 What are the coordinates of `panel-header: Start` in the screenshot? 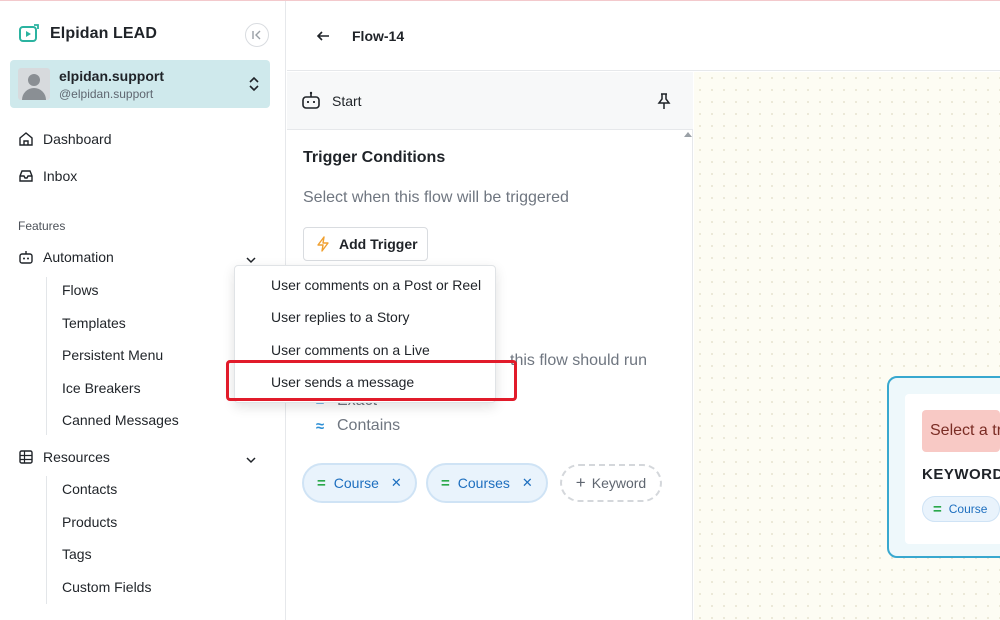 It's located at (490, 101).